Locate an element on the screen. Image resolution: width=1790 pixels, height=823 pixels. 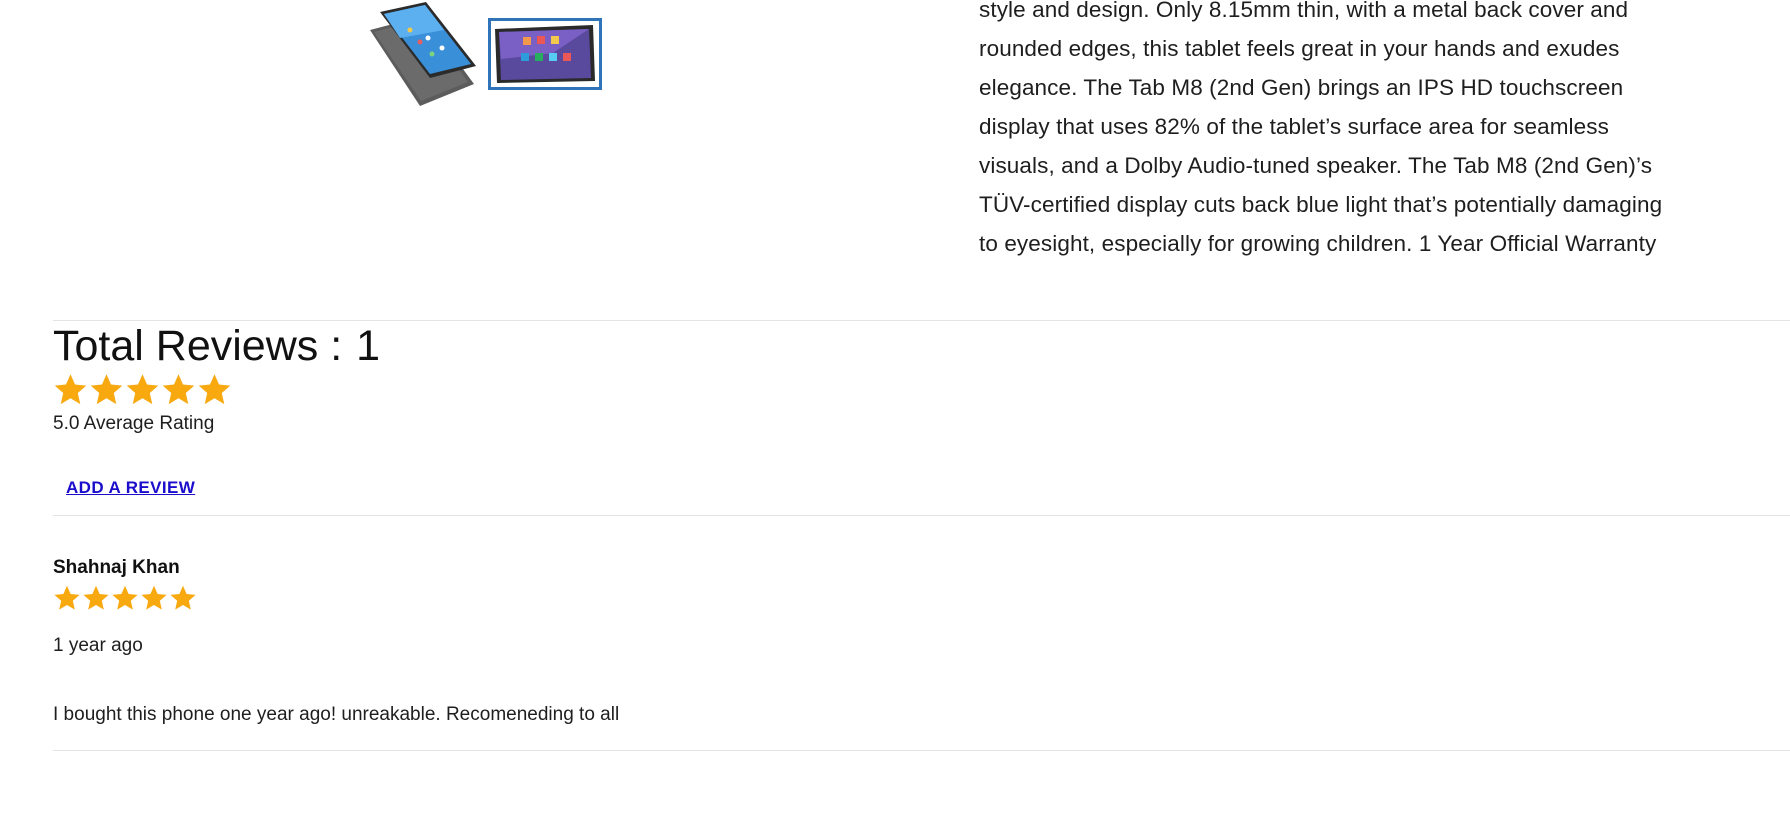
review-rating-stars is located at coordinates (125, 598).